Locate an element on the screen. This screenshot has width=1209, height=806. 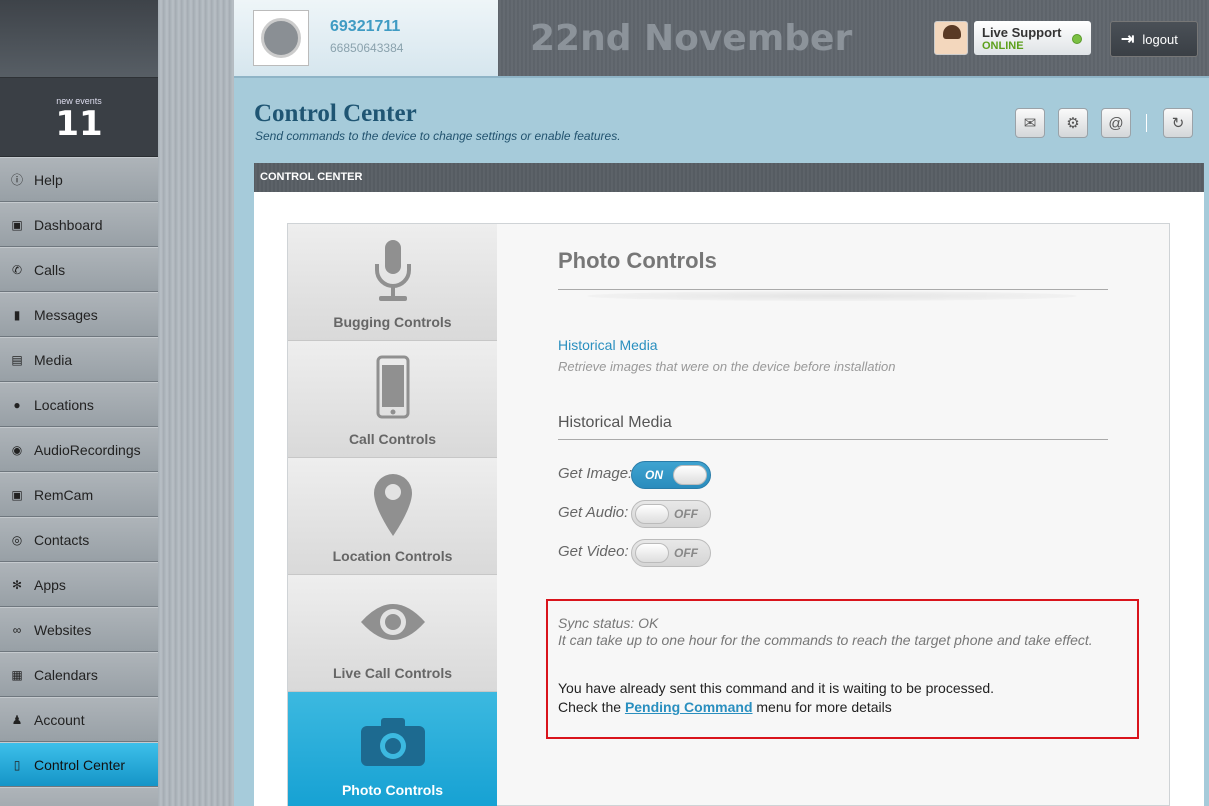
info-icon: ⓘ is located at coordinates (16, 180).